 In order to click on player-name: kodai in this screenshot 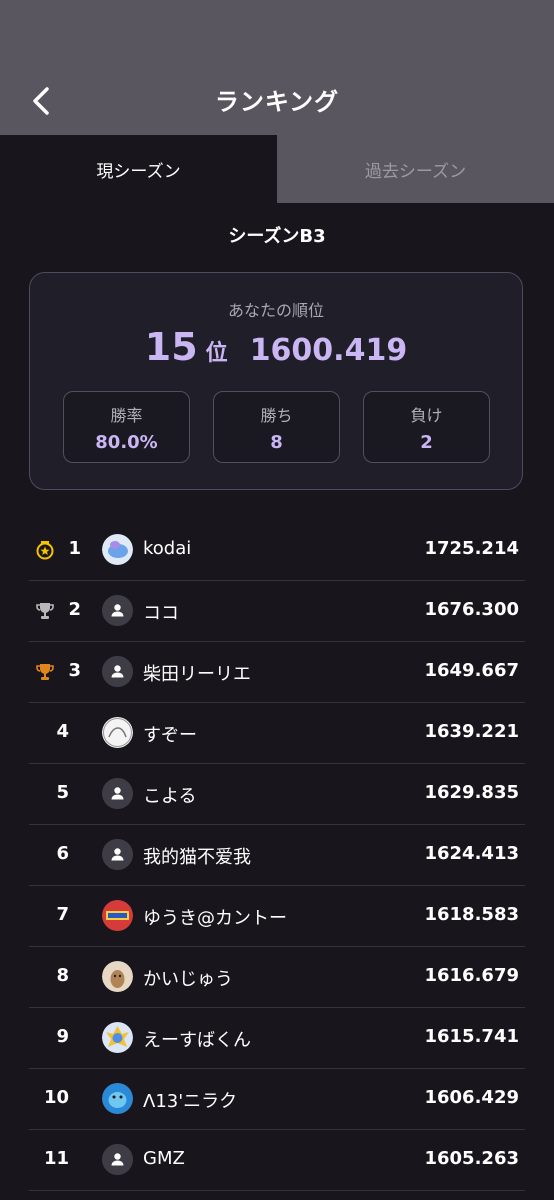, I will do `click(167, 548)`.